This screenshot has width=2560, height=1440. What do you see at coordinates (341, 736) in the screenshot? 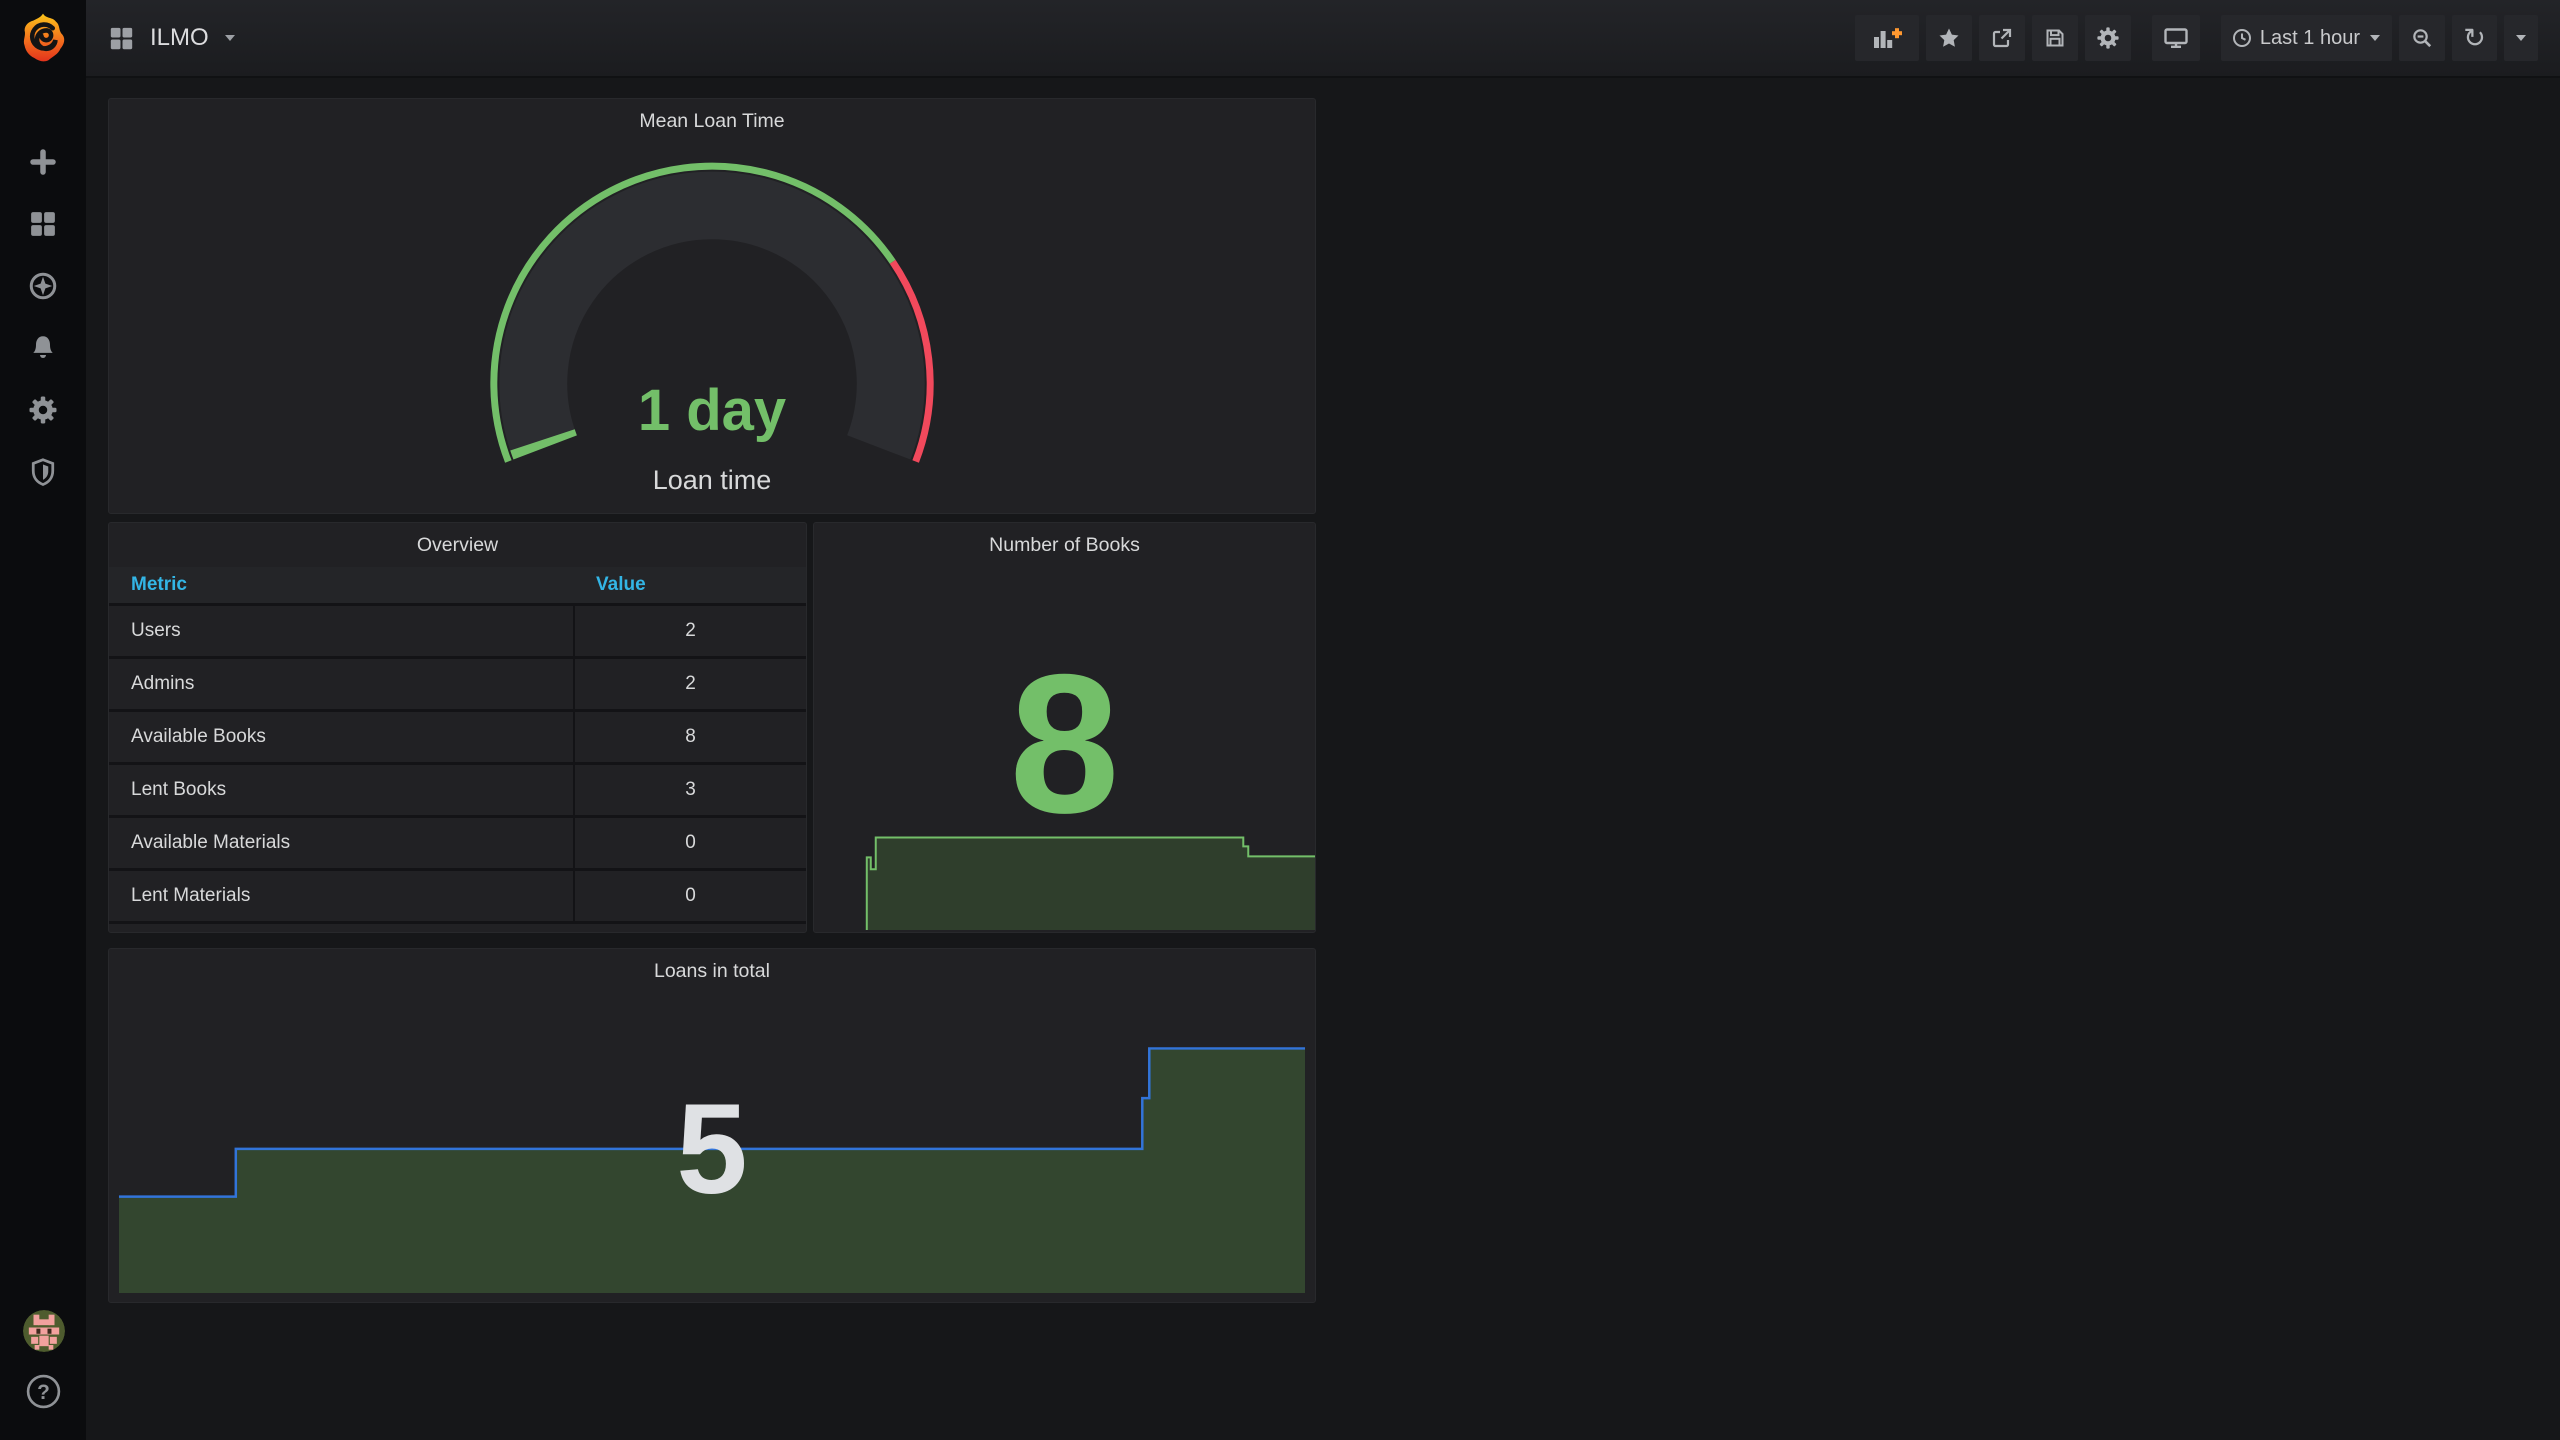
I see `metric-cell: Available Books` at bounding box center [341, 736].